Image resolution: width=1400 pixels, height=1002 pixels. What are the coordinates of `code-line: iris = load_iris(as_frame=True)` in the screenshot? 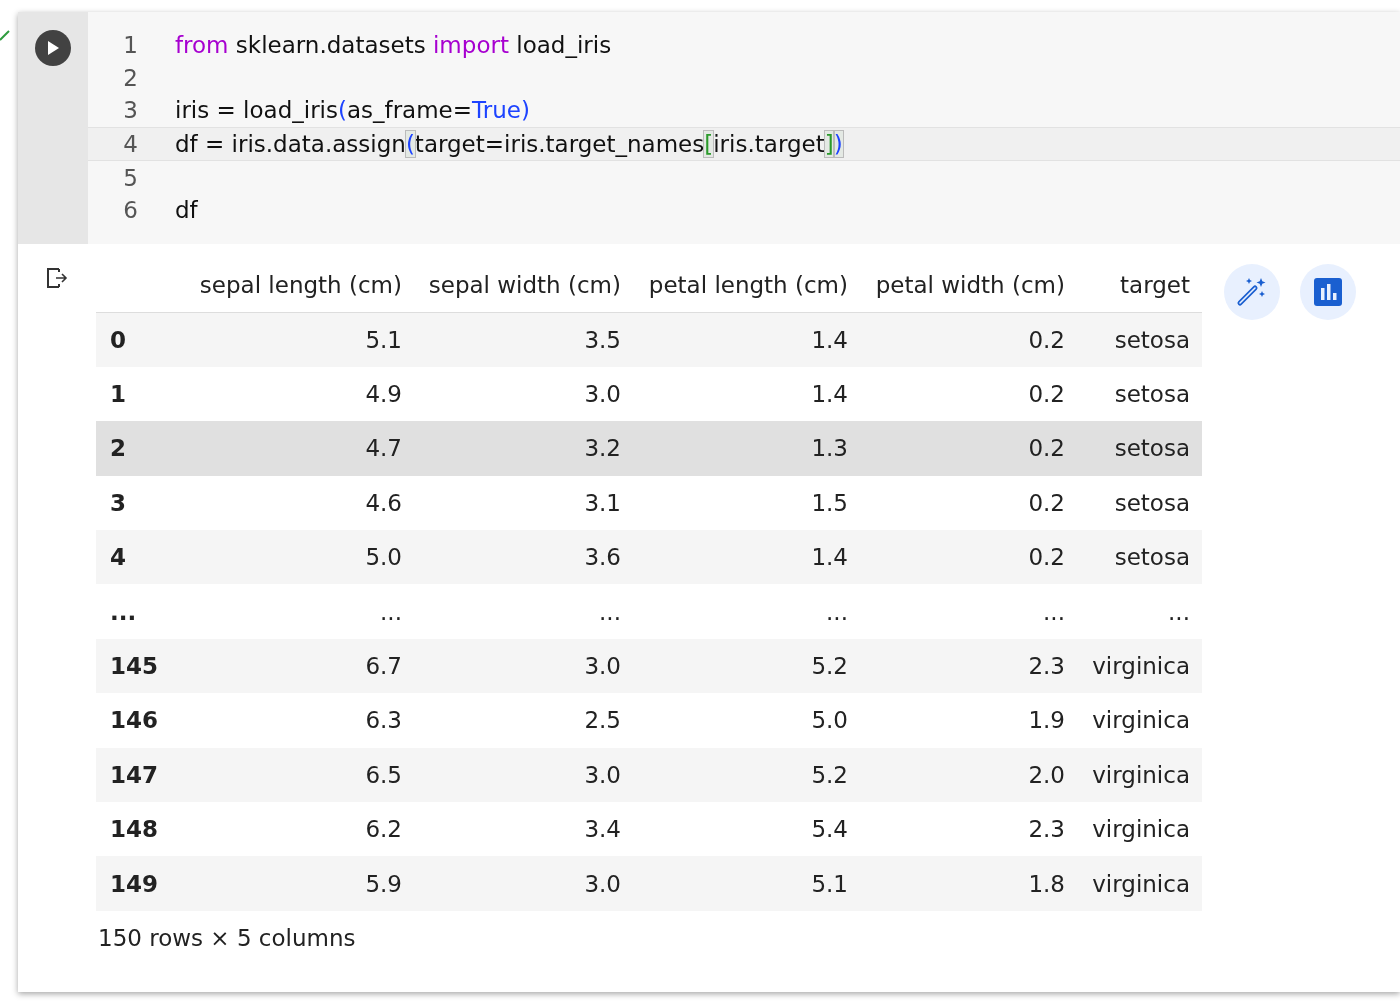 It's located at (352, 110).